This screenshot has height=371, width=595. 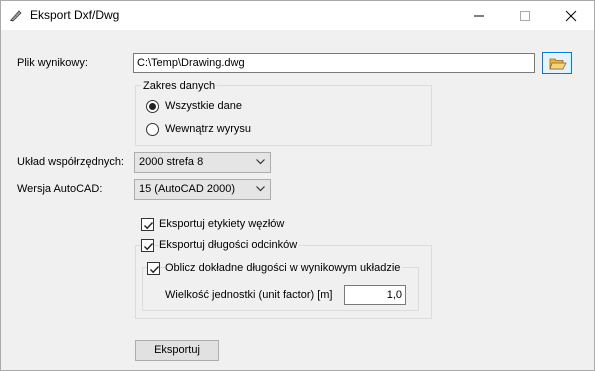 I want to click on maximize-button, so click(x=525, y=15).